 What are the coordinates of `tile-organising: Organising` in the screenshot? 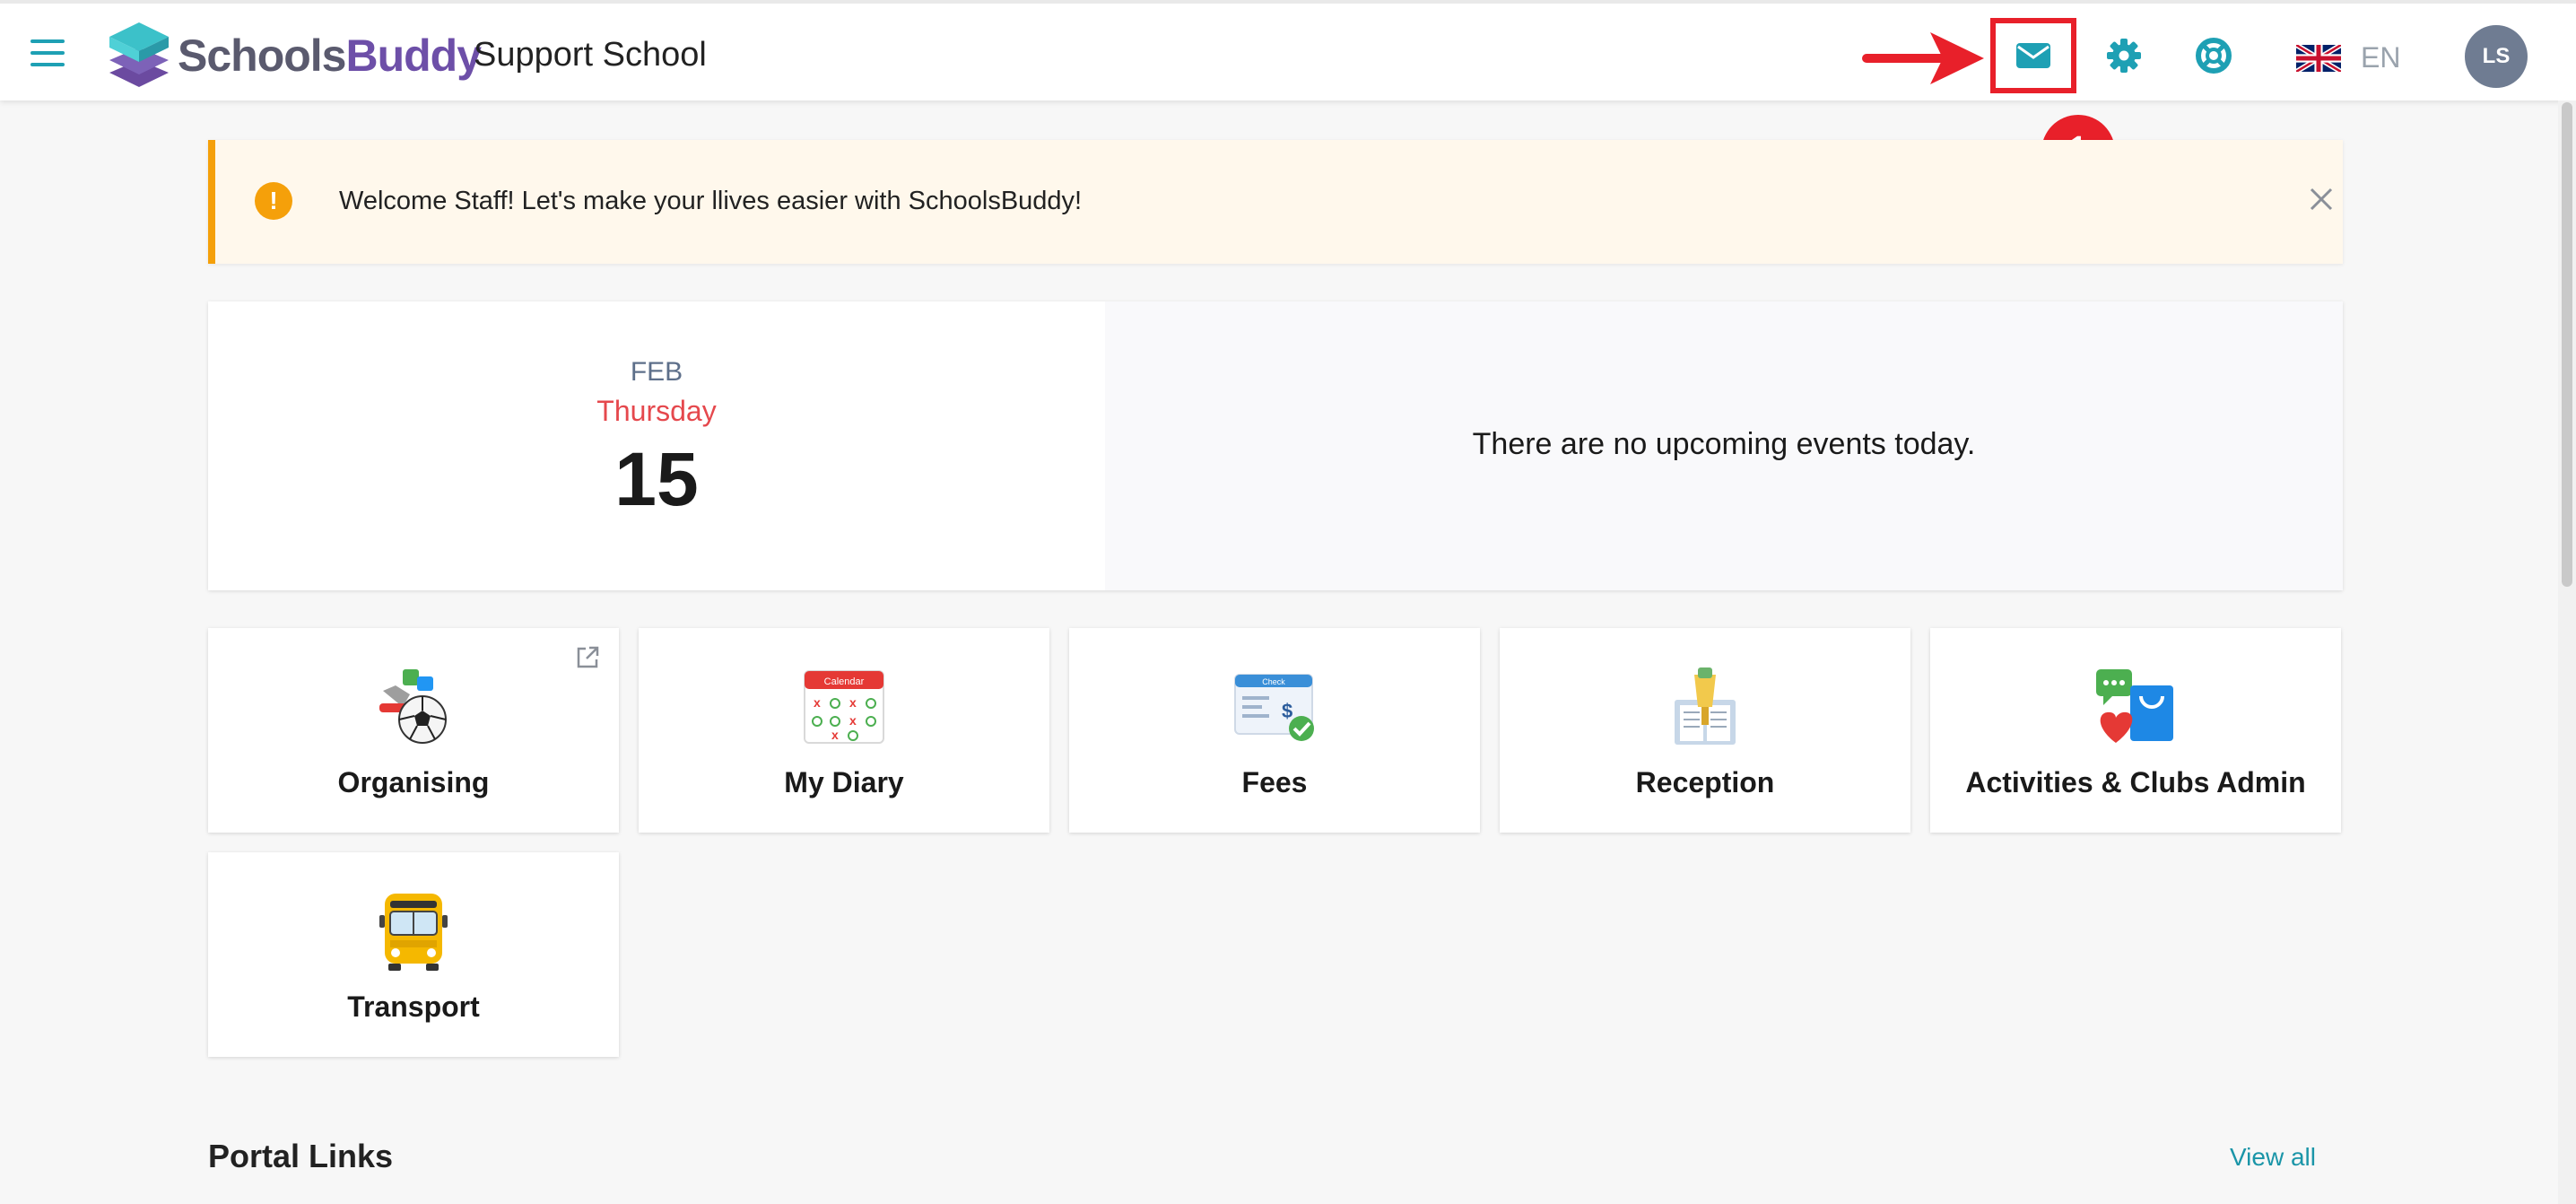 It's located at (413, 730).